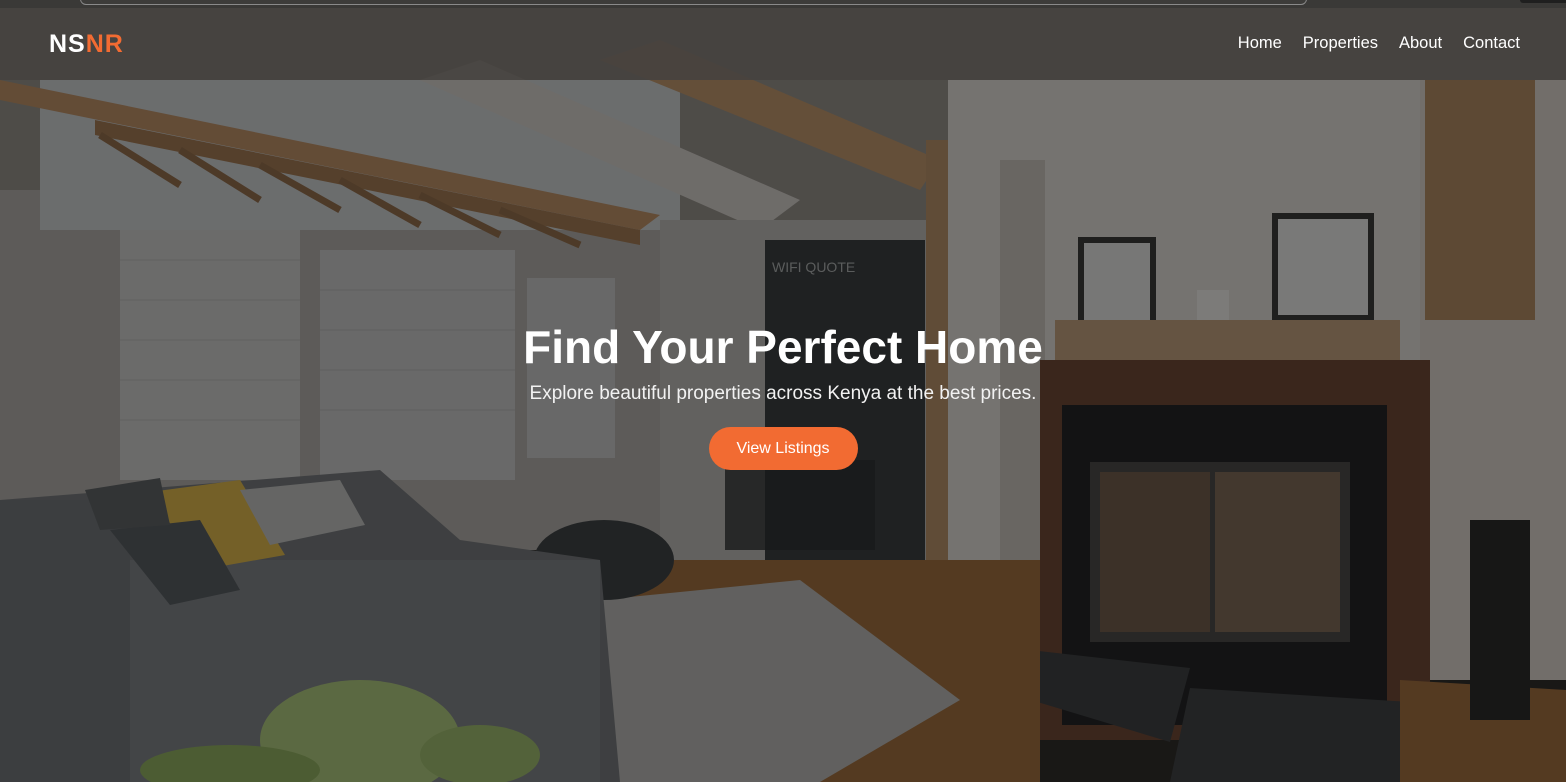 The width and height of the screenshot is (1566, 782). What do you see at coordinates (783, 44) in the screenshot?
I see `site-header: NSNR Home Properties About Contact` at bounding box center [783, 44].